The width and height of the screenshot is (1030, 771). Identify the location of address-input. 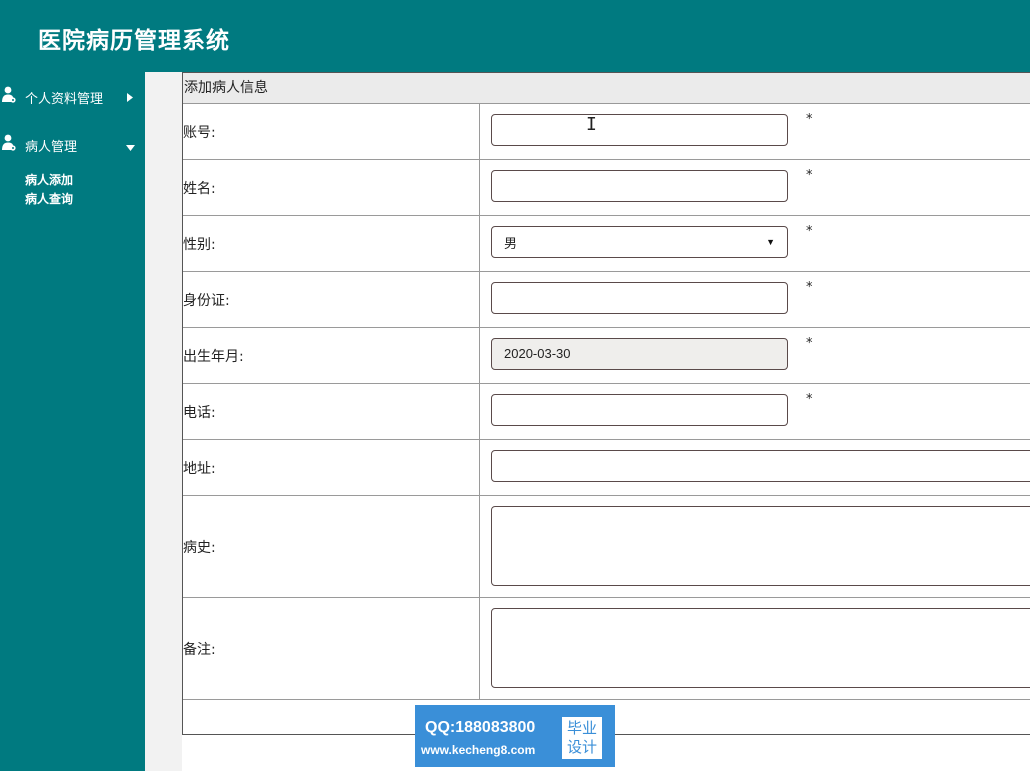
(760, 466).